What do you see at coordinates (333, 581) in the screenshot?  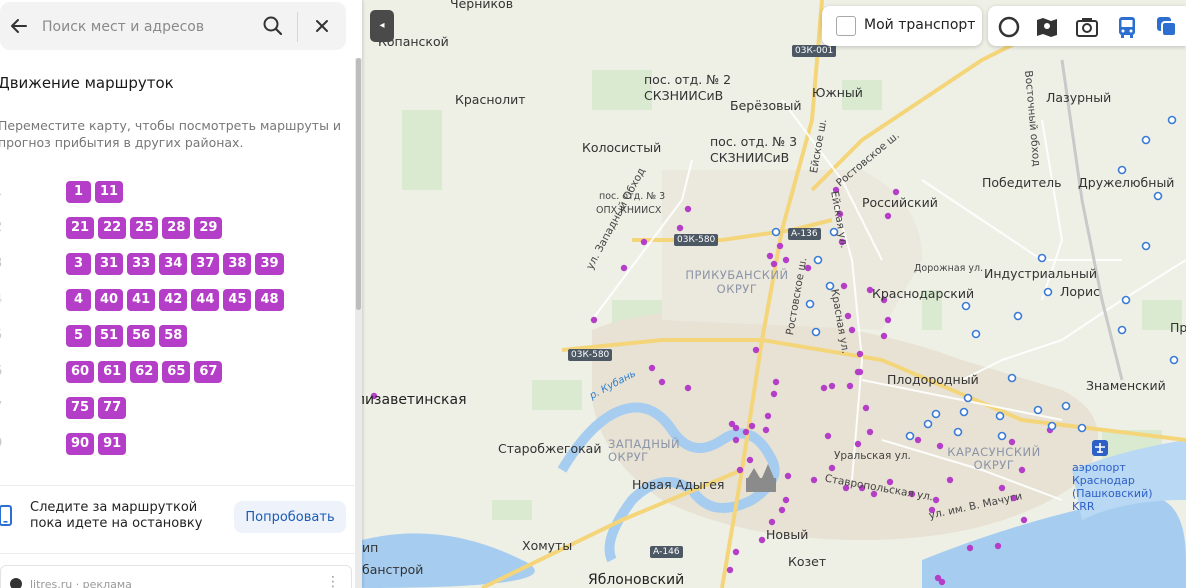 I see `ad-menu-icon: ⋮` at bounding box center [333, 581].